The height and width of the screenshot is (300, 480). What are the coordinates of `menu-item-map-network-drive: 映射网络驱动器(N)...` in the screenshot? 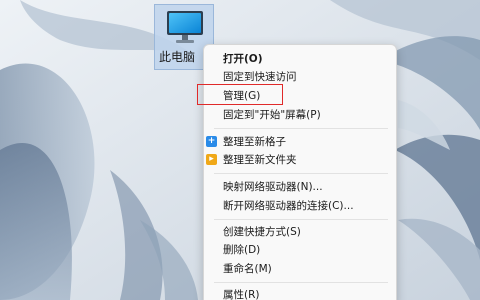 It's located at (300, 187).